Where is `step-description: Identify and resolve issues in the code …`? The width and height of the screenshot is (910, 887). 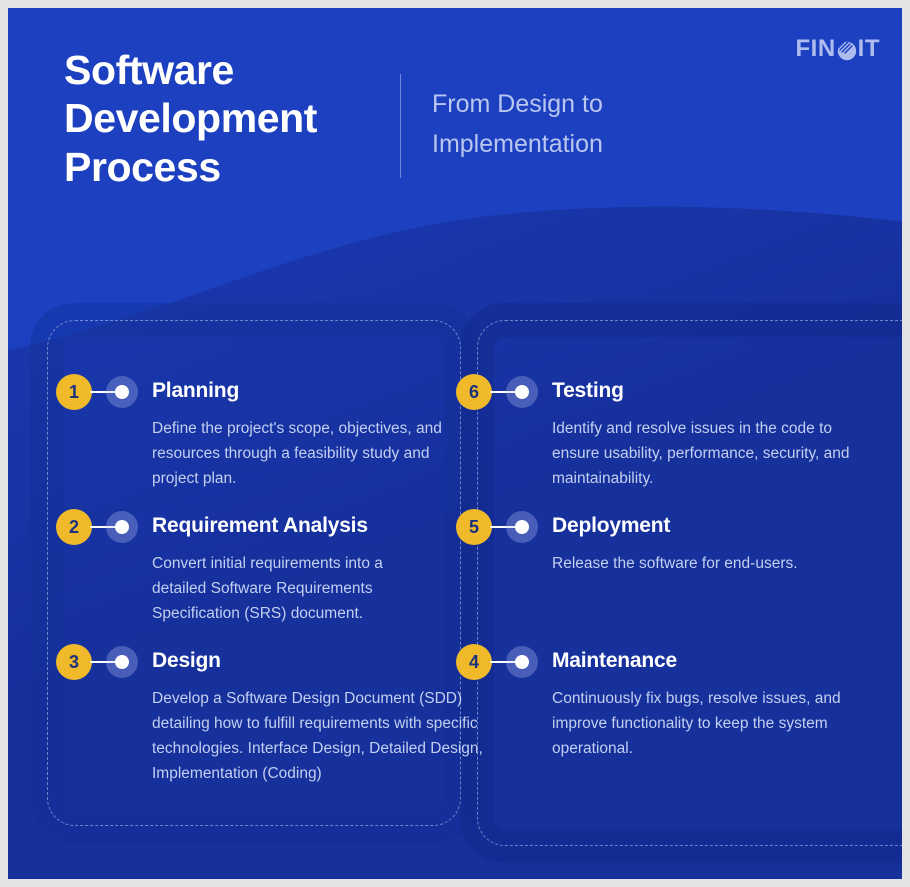
step-description: Identify and resolve issues in the code … is located at coordinates (701, 454).